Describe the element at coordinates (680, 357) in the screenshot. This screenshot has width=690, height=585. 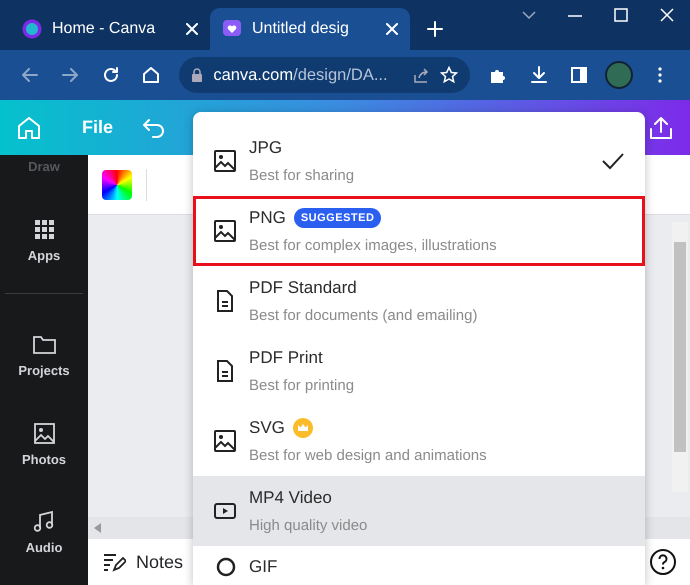
I see `scrollbar` at that location.